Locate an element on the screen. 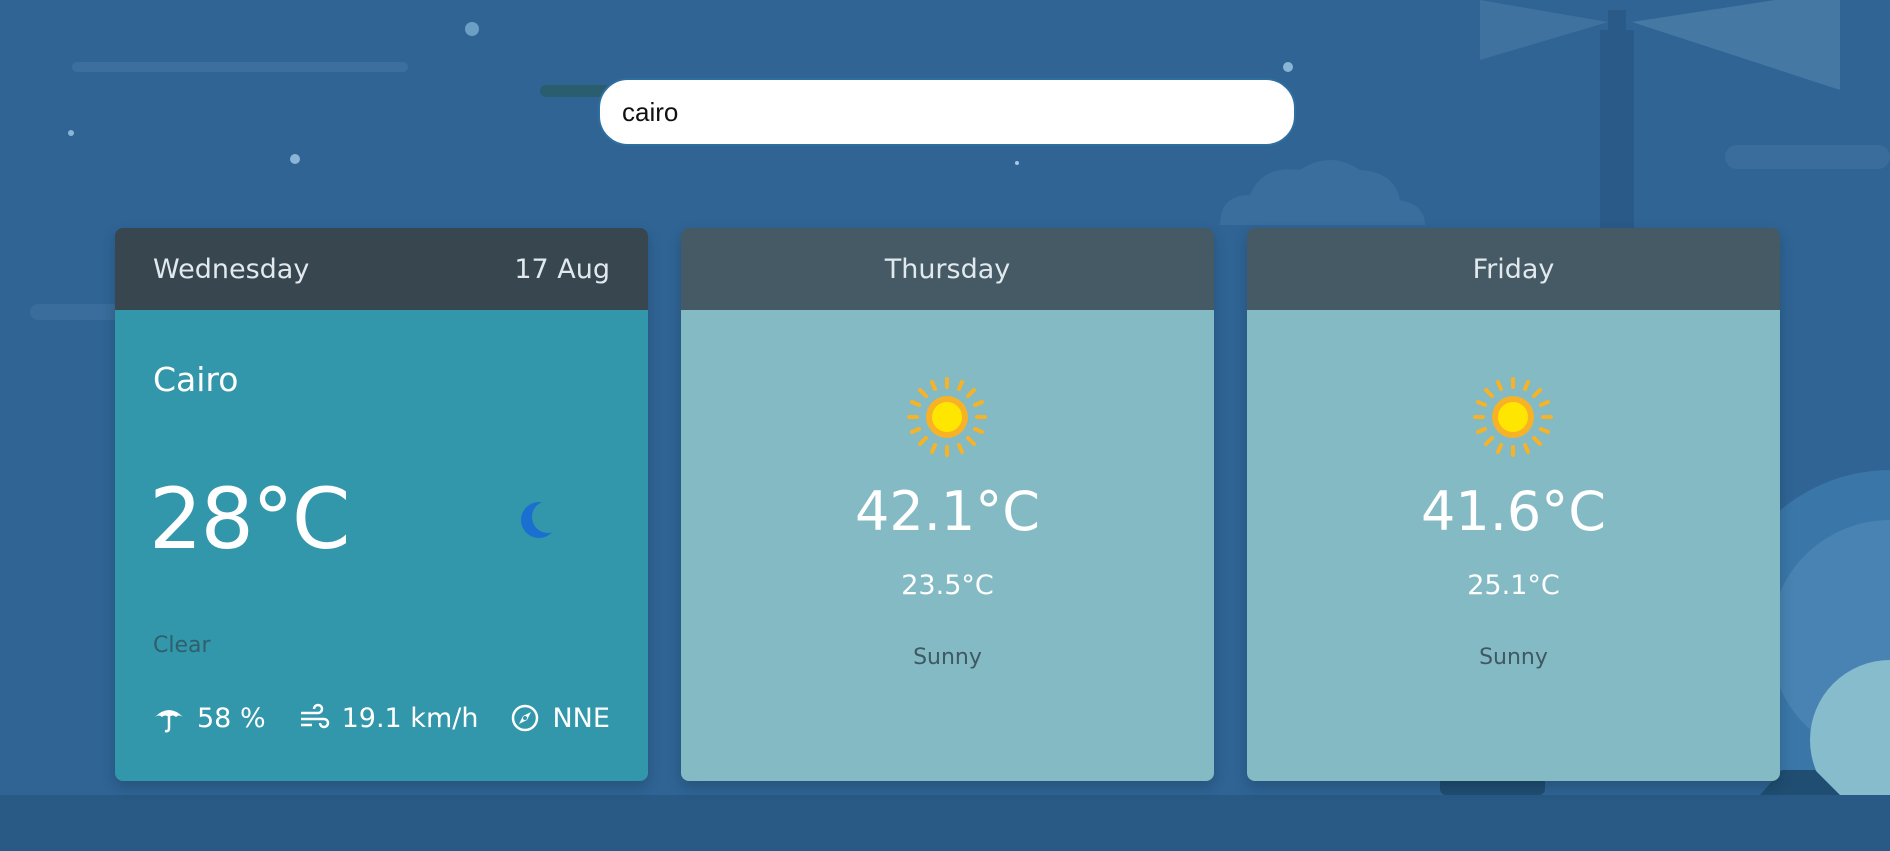  current-temperature: 28°C is located at coordinates (250, 519).